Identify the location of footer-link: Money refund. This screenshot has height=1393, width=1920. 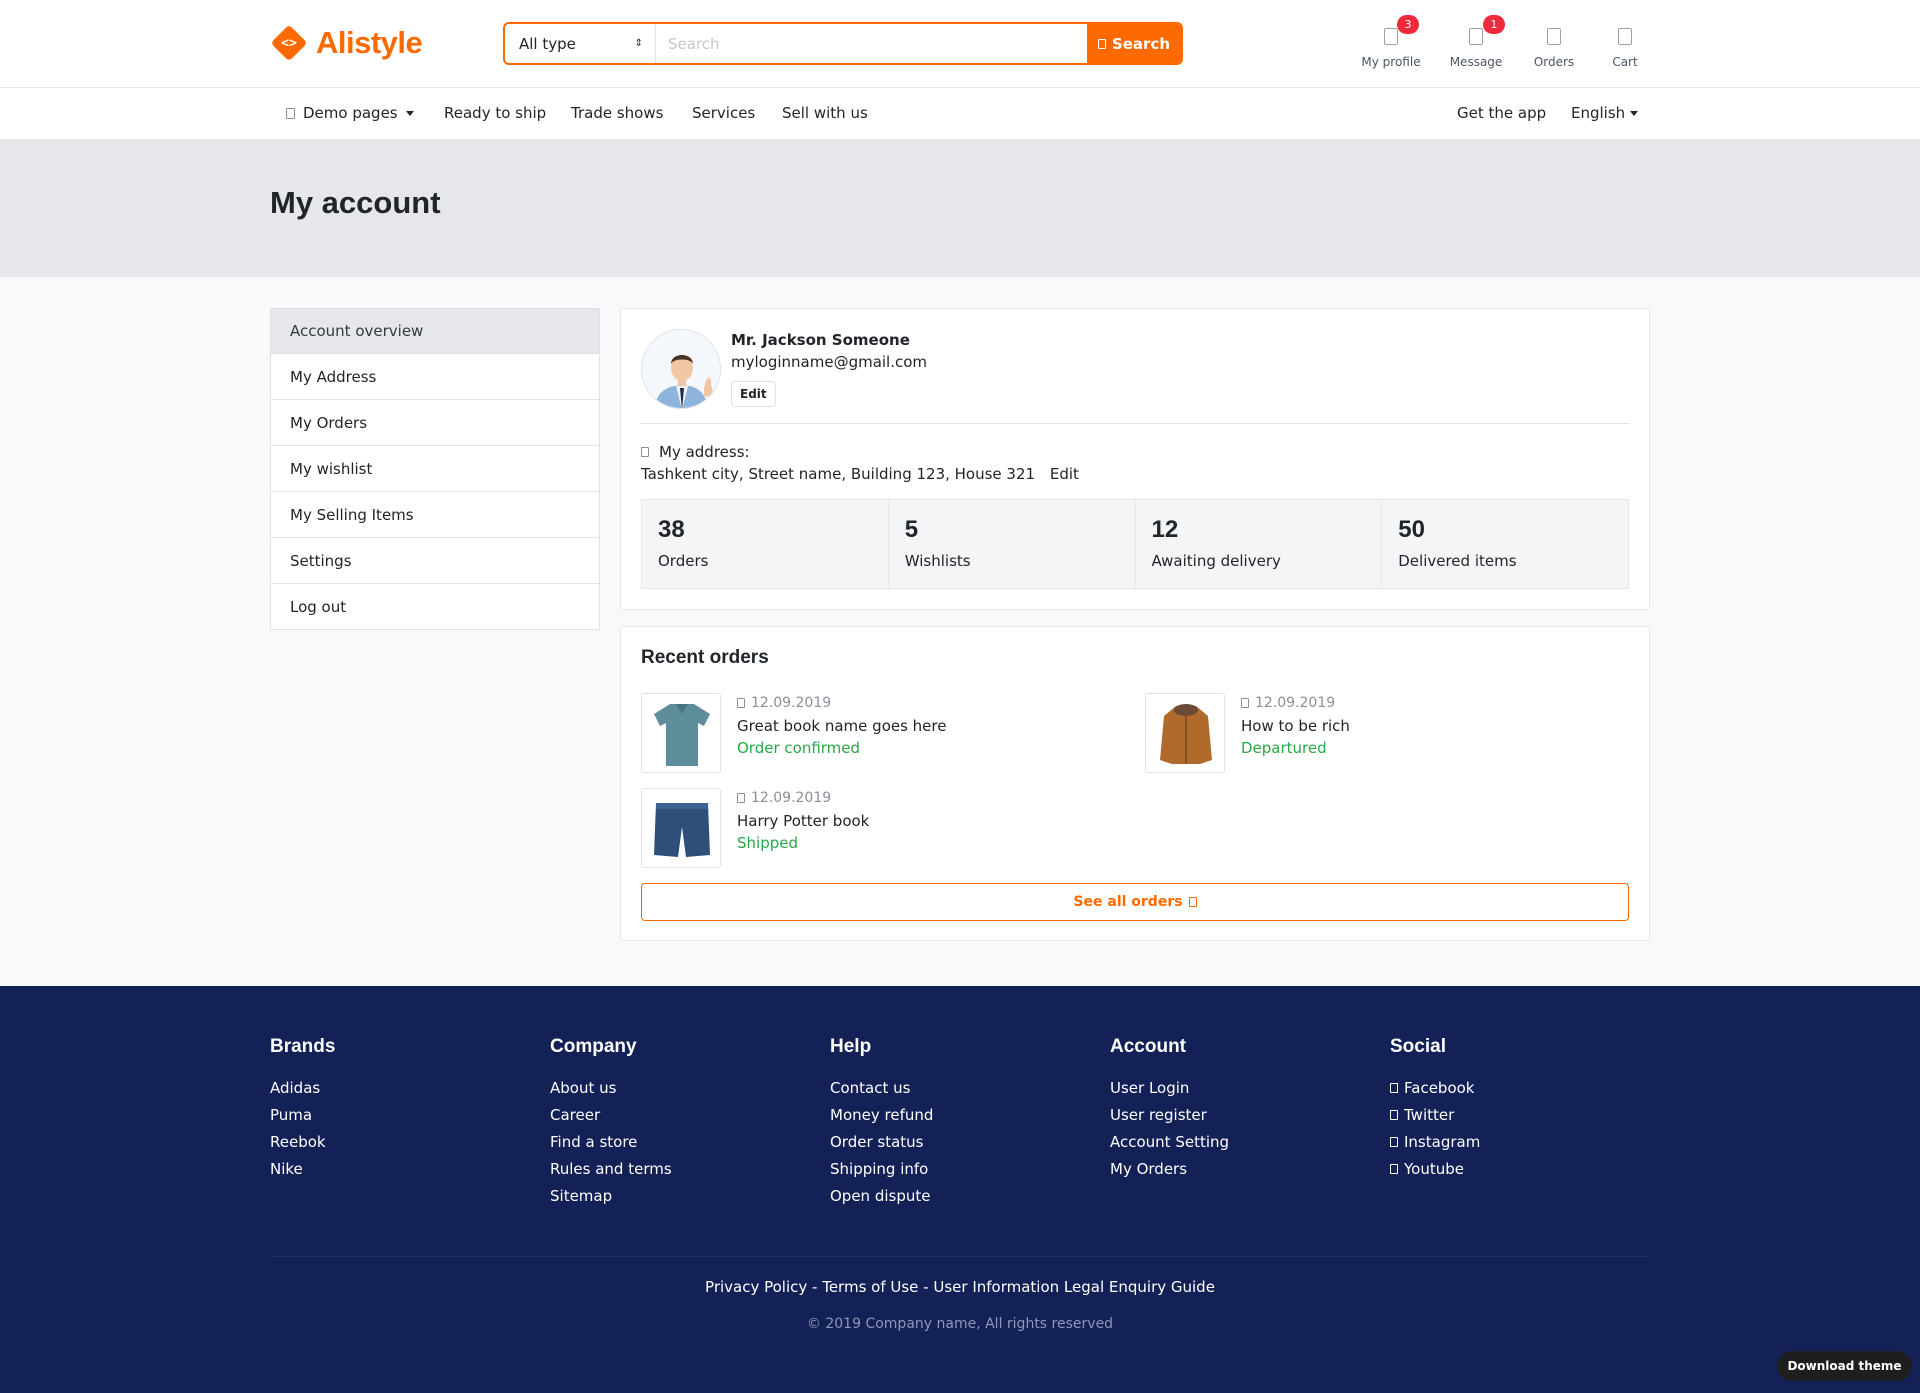
(881, 1114).